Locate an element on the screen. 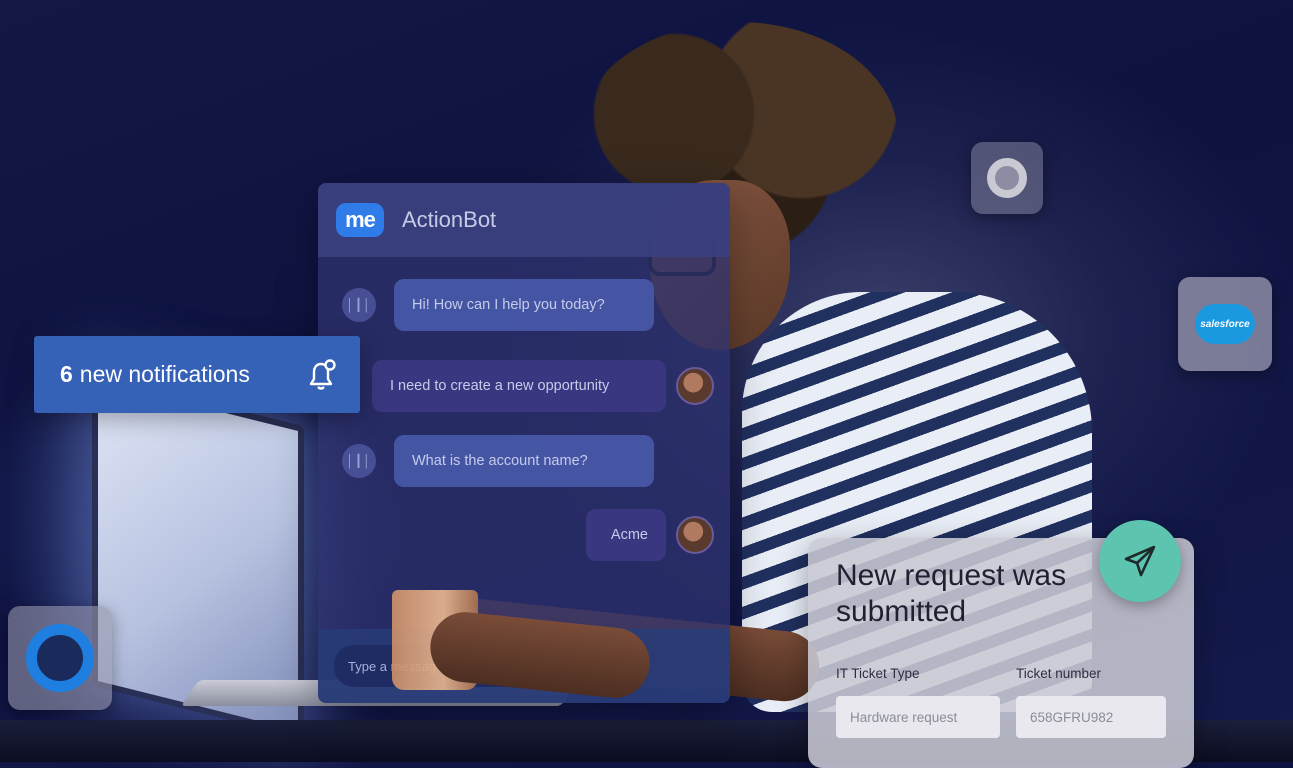 This screenshot has width=1293, height=768. message-row-user: Acme is located at coordinates (650, 535).